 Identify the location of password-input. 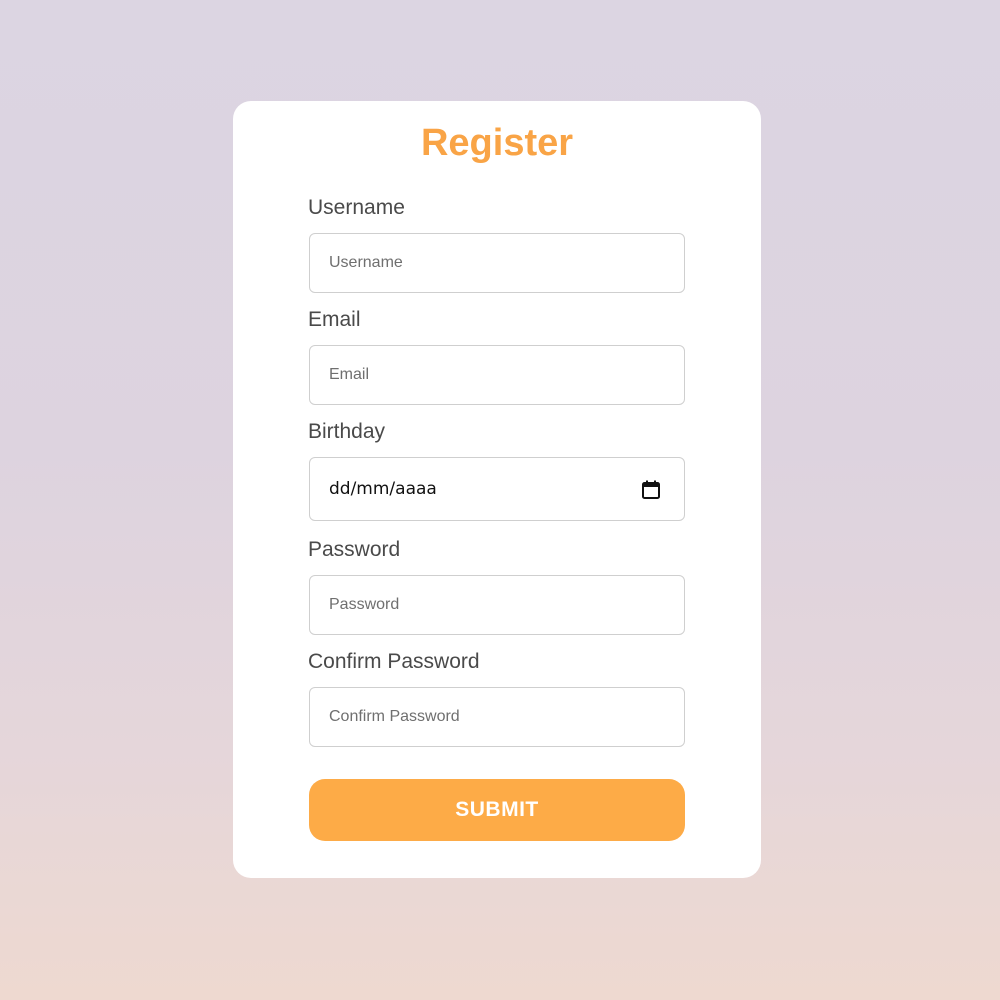
(497, 605).